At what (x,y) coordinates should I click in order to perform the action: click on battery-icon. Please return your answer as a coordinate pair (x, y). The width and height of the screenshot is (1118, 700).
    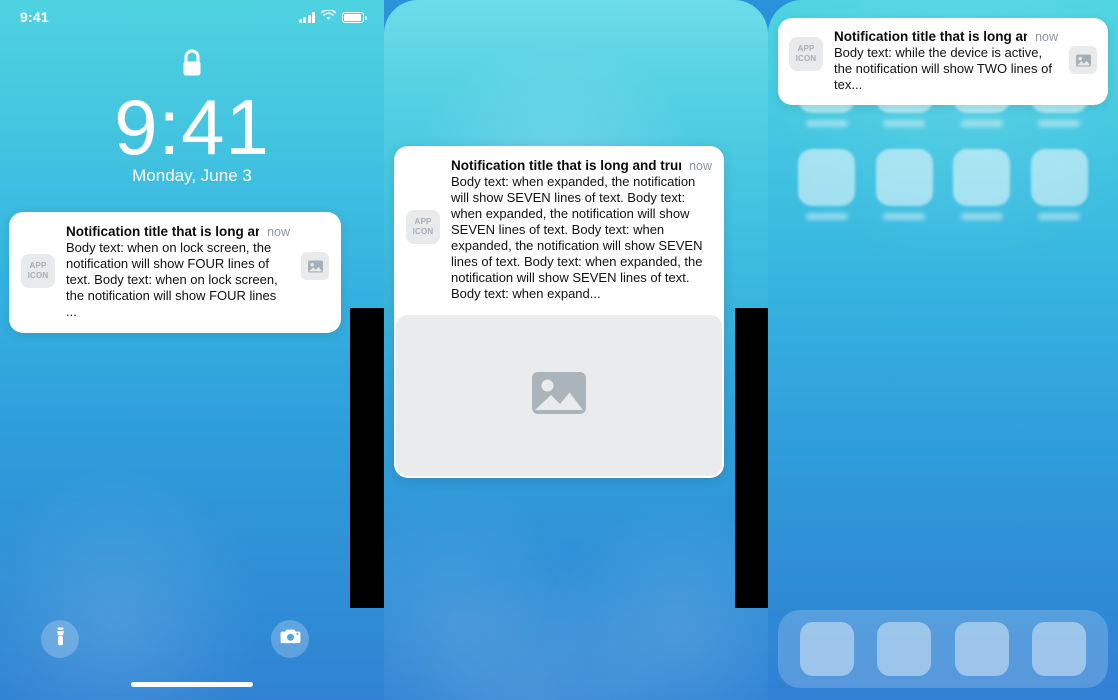
    Looking at the image, I should click on (354, 17).